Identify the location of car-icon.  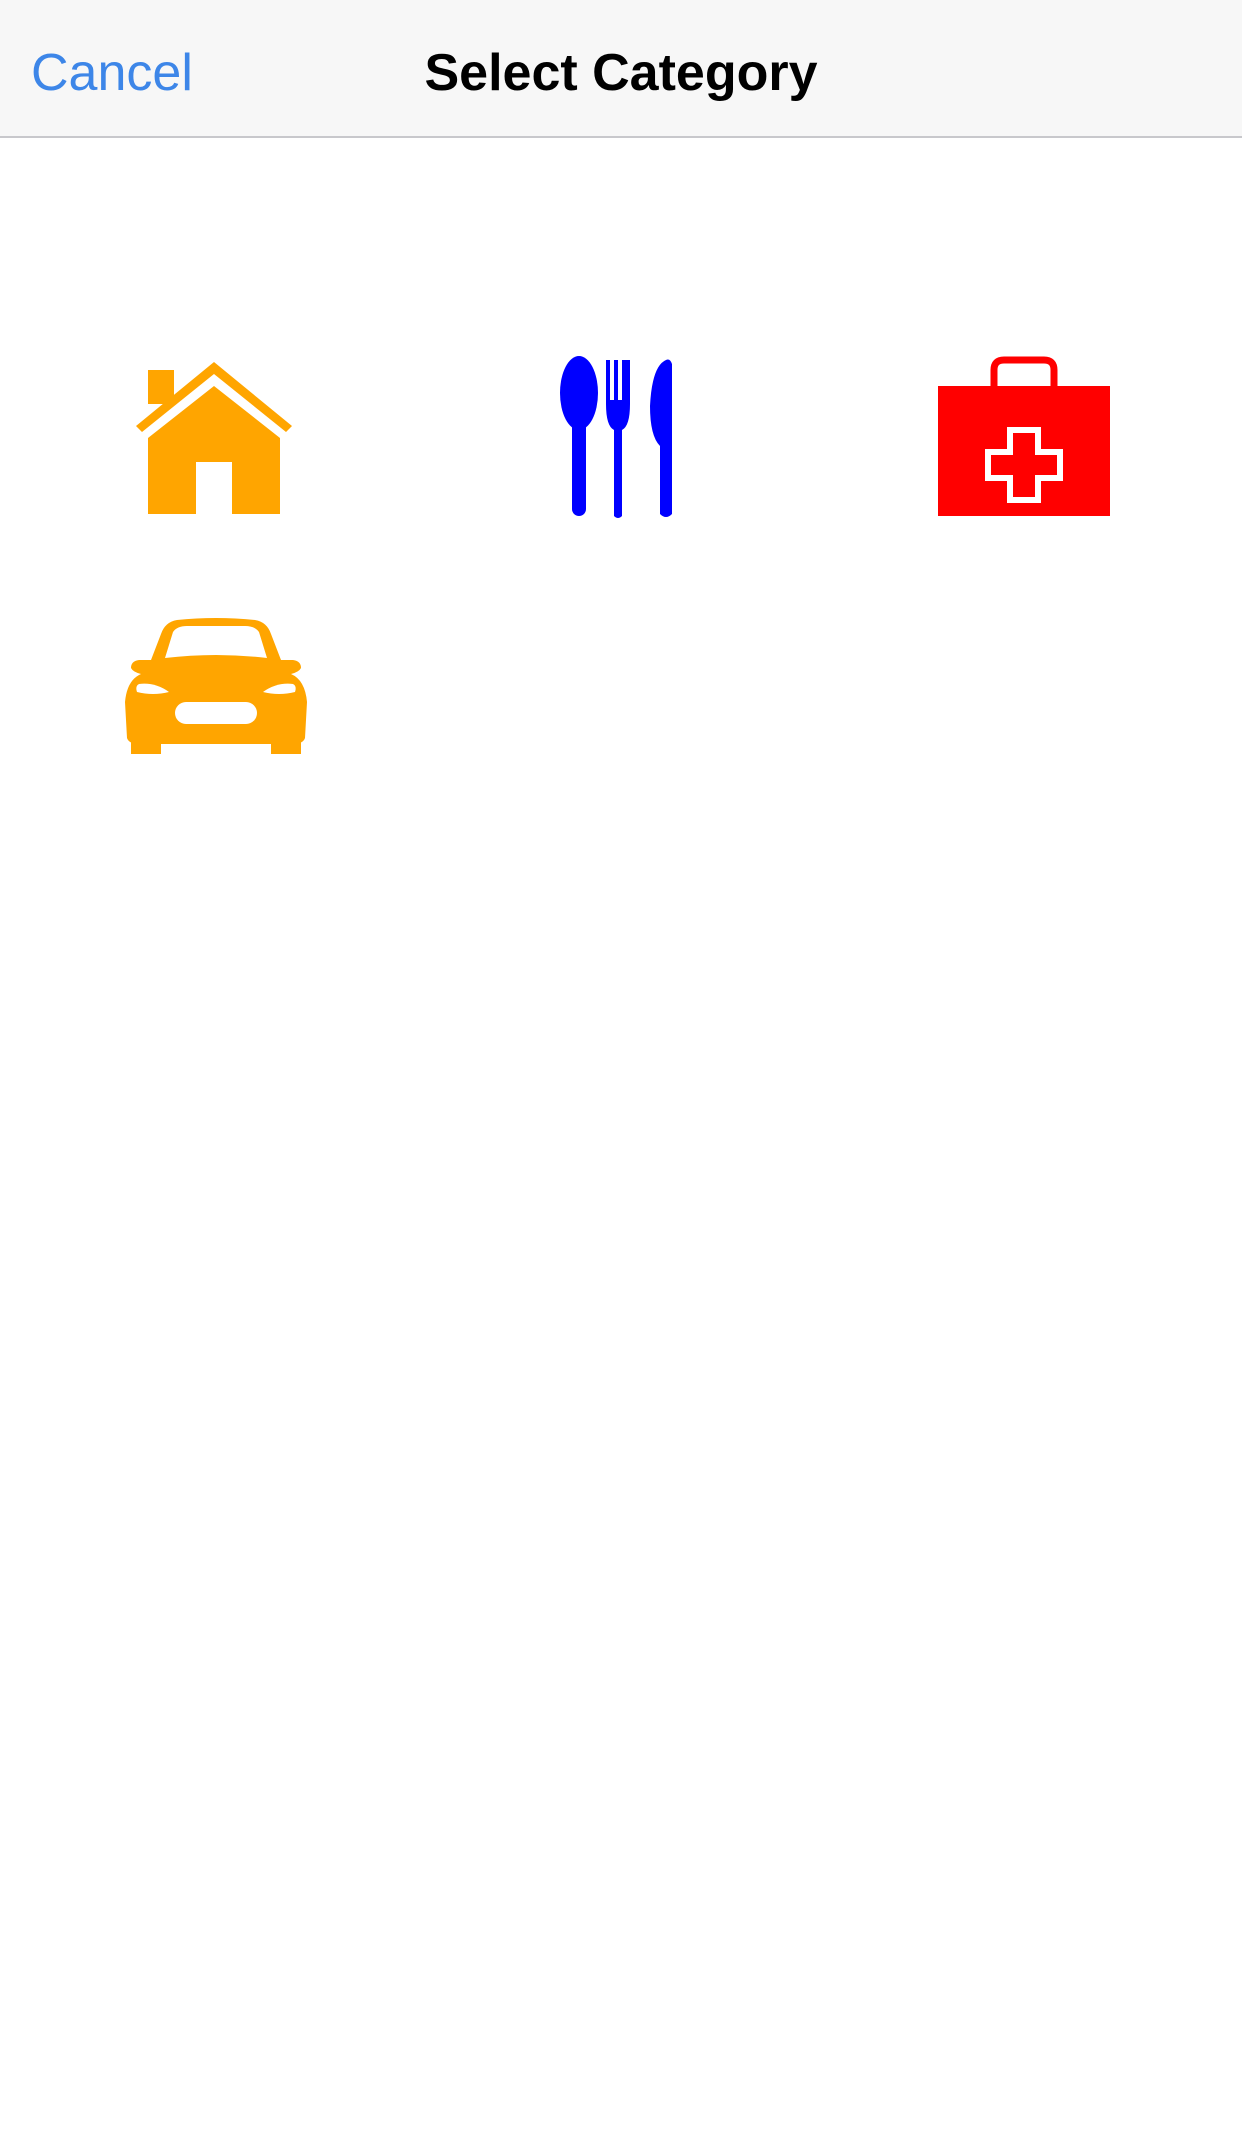
(216, 686).